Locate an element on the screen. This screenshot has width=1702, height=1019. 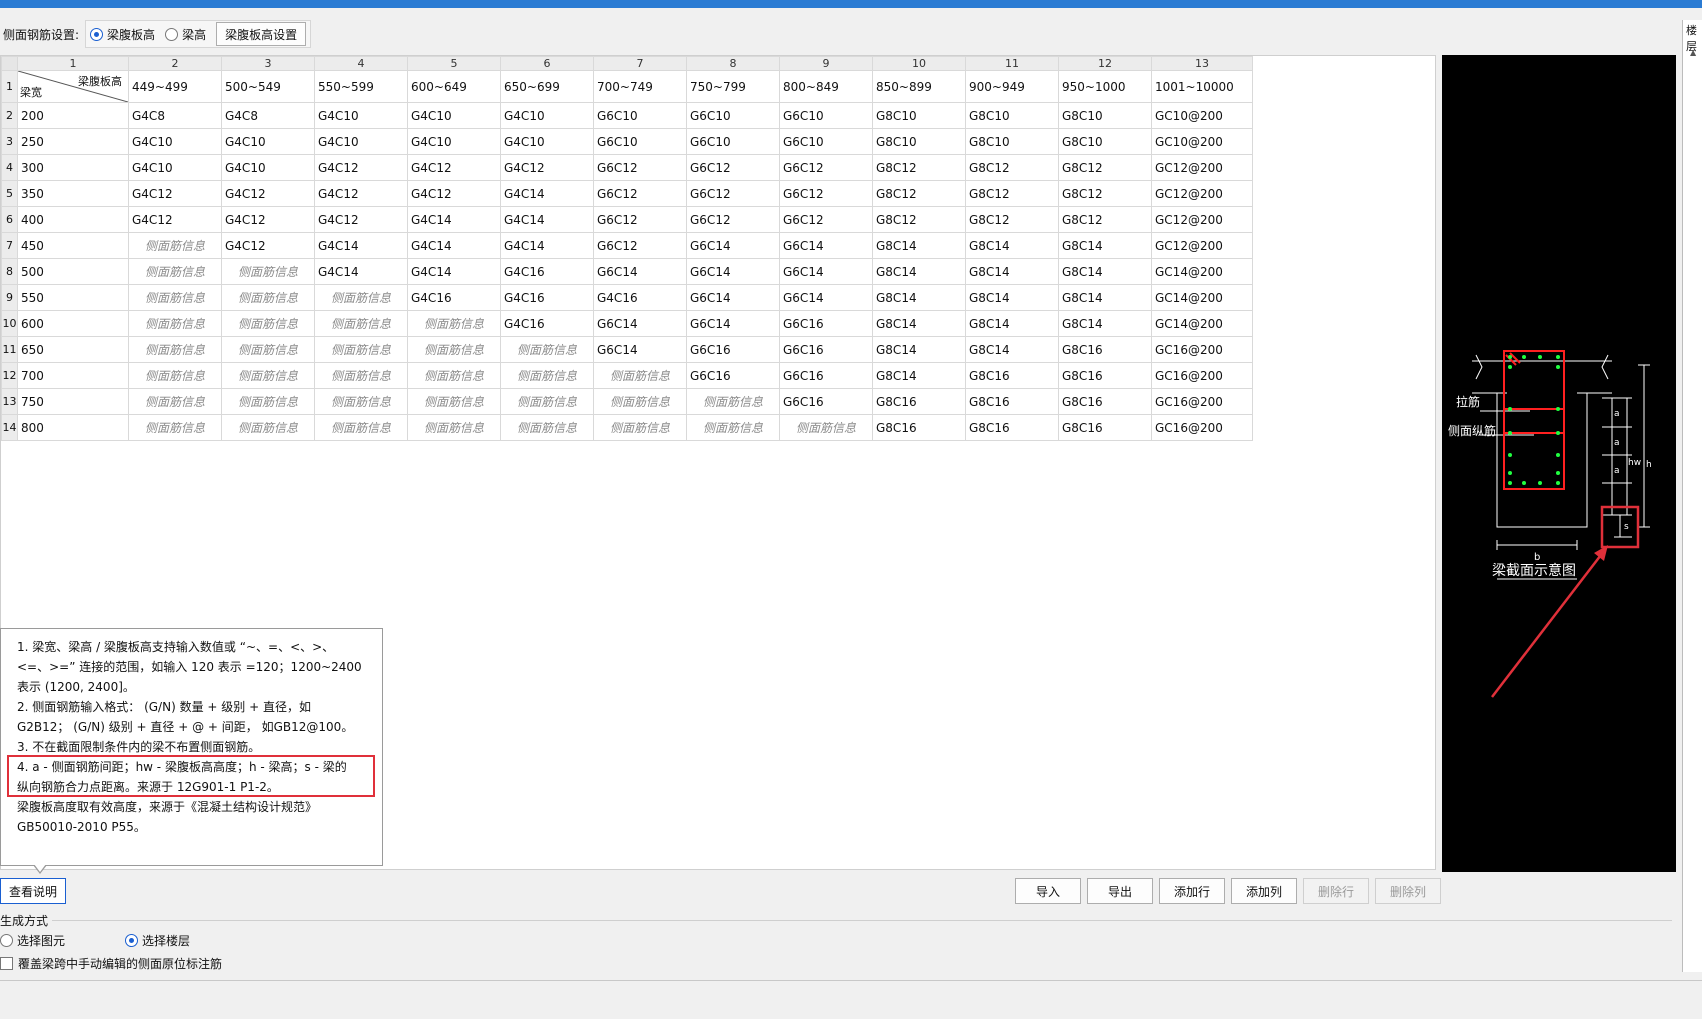
radio-select-element: 选择图元 is located at coordinates (32, 940).